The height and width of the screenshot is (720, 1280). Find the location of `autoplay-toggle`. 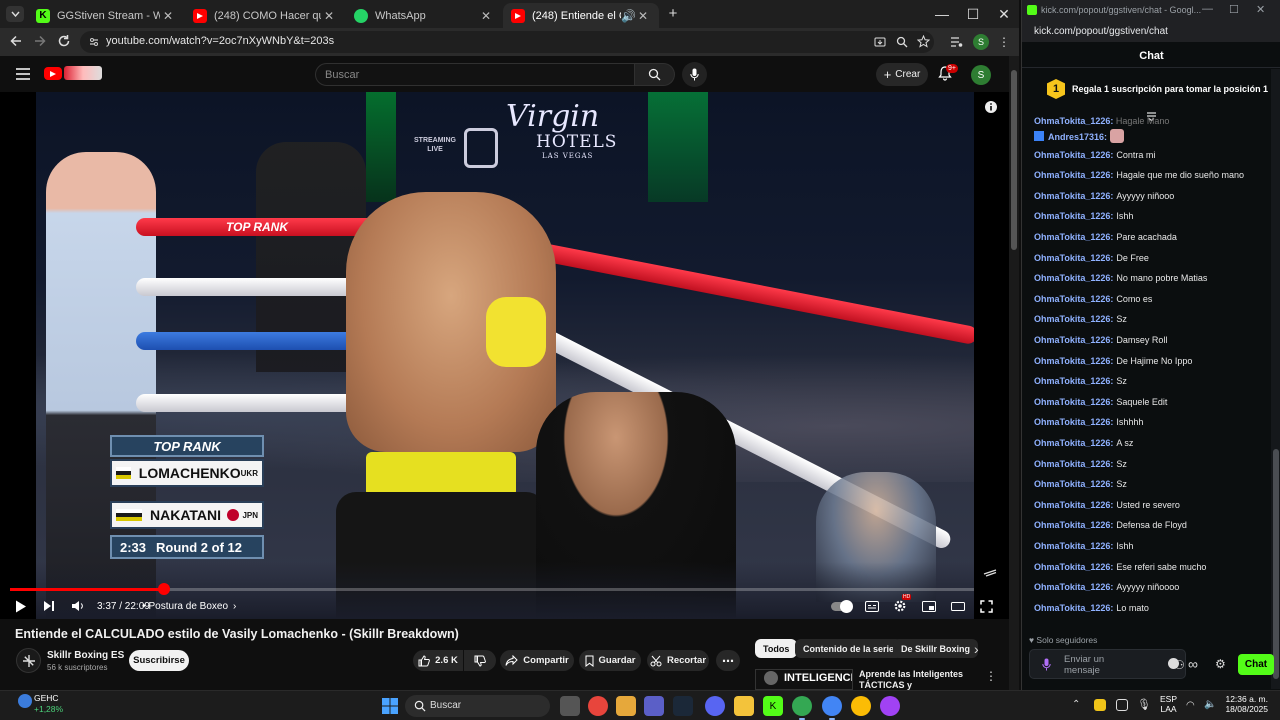

autoplay-toggle is located at coordinates (842, 606).